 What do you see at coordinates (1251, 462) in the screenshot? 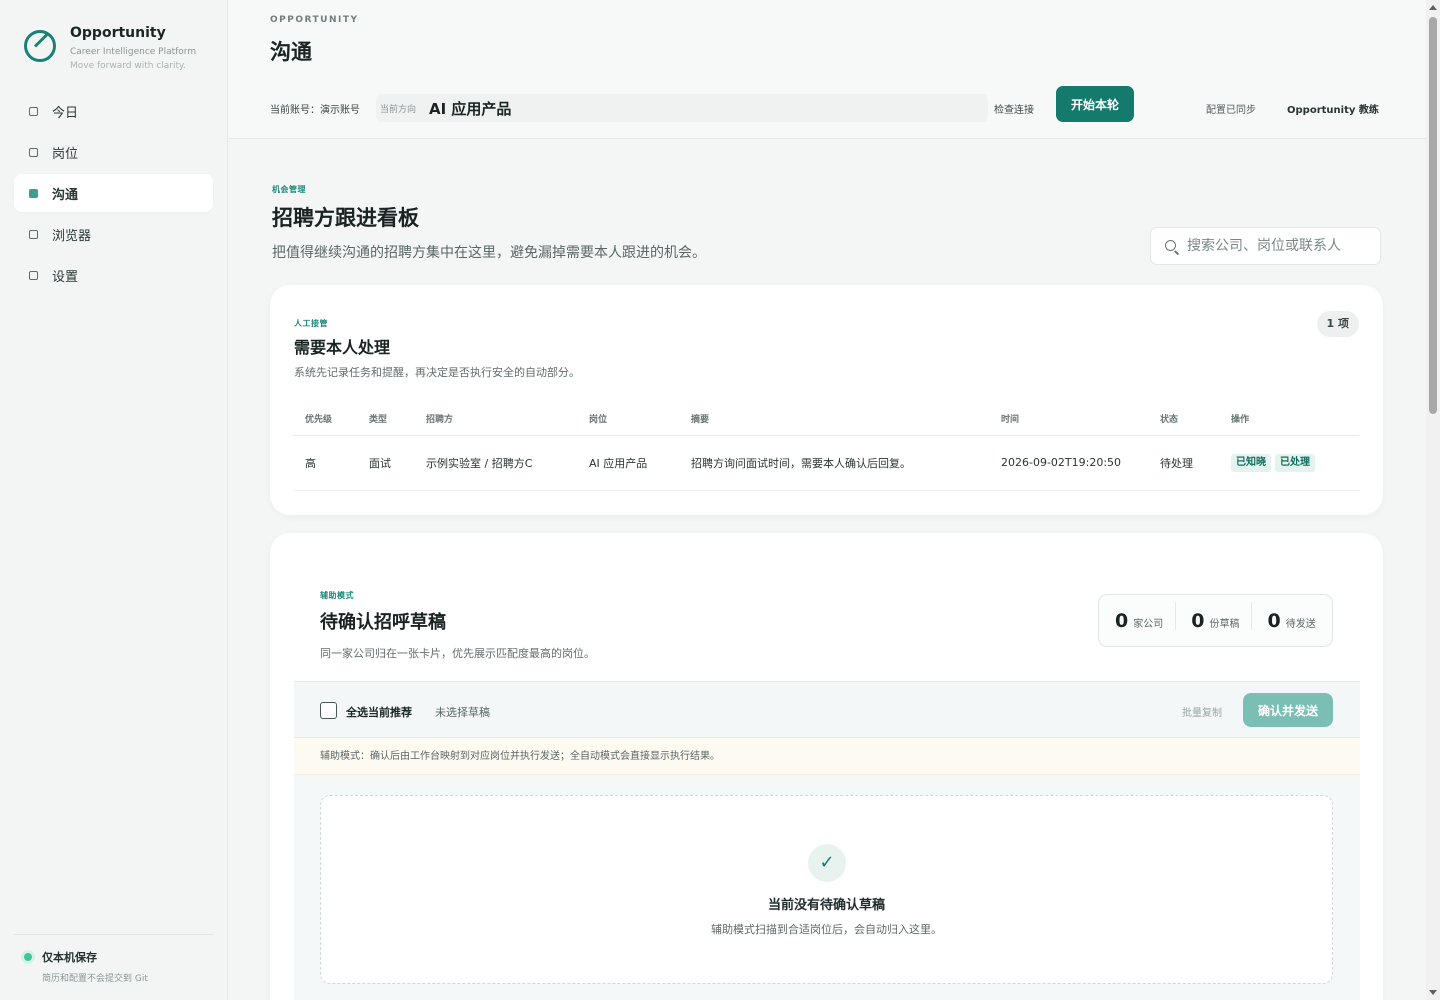
I see `acknowledge-button: 已知晓` at bounding box center [1251, 462].